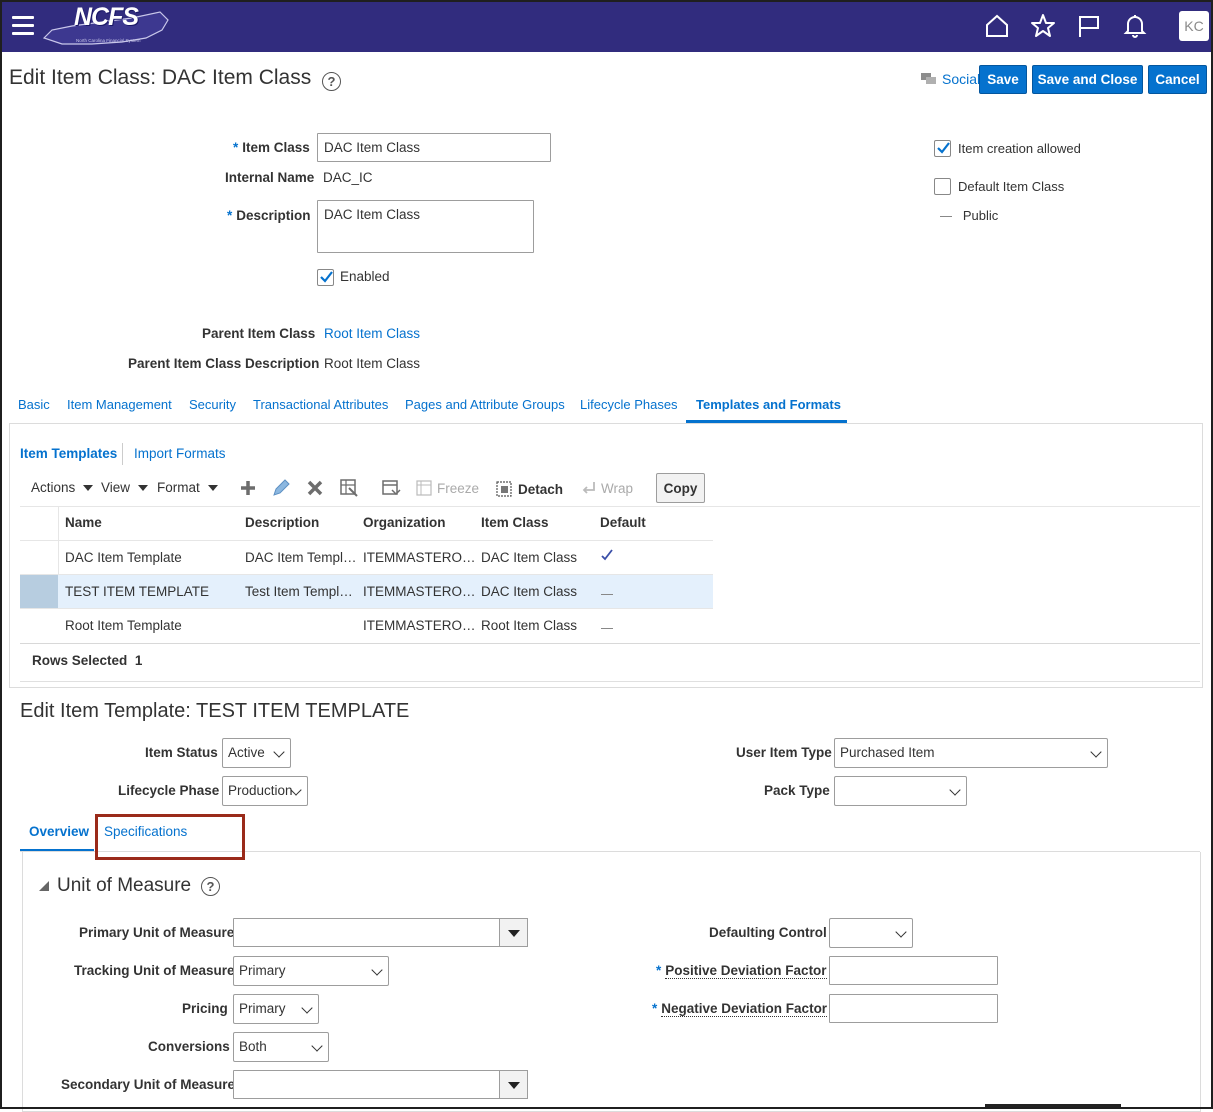  Describe the element at coordinates (119, 404) in the screenshot. I see `tab-item-management: Item Management` at that location.